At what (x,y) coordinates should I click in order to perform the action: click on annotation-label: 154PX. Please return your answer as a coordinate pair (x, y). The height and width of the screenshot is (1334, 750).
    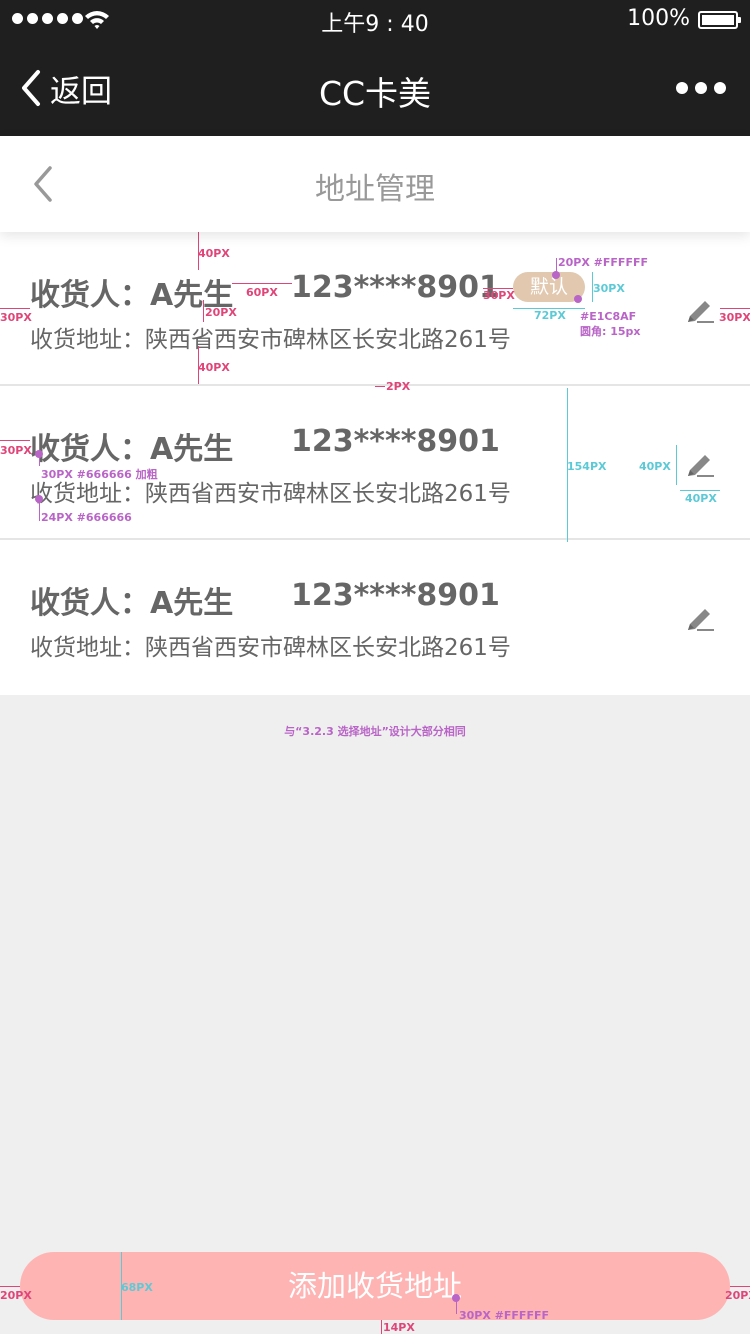
    Looking at the image, I should click on (587, 466).